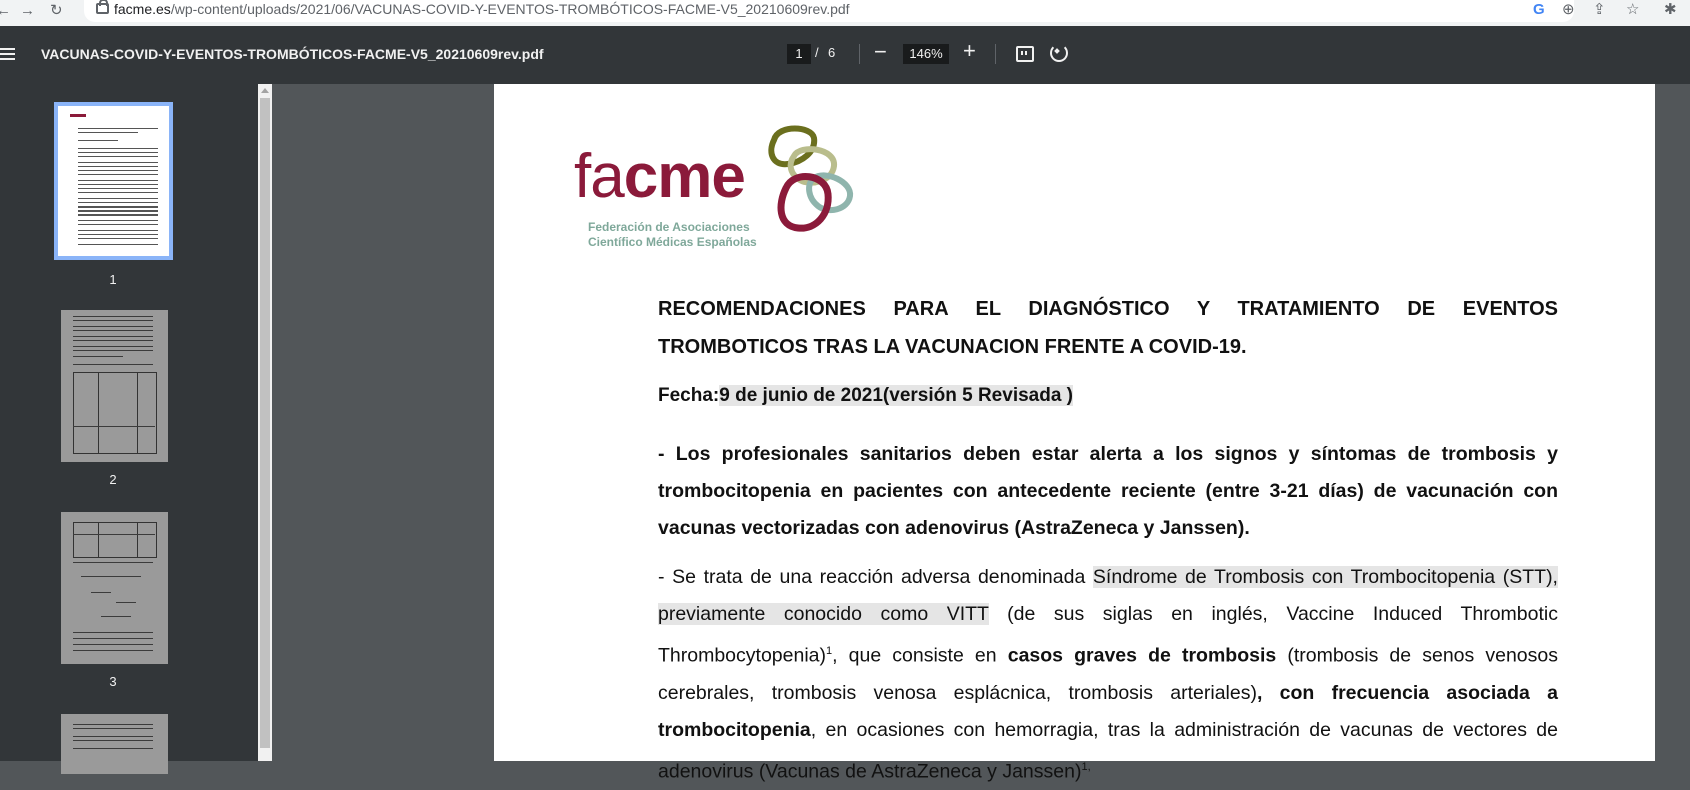 Image resolution: width=1690 pixels, height=790 pixels. Describe the element at coordinates (113, 479) in the screenshot. I see `thumbnail-label-2: 2` at that location.